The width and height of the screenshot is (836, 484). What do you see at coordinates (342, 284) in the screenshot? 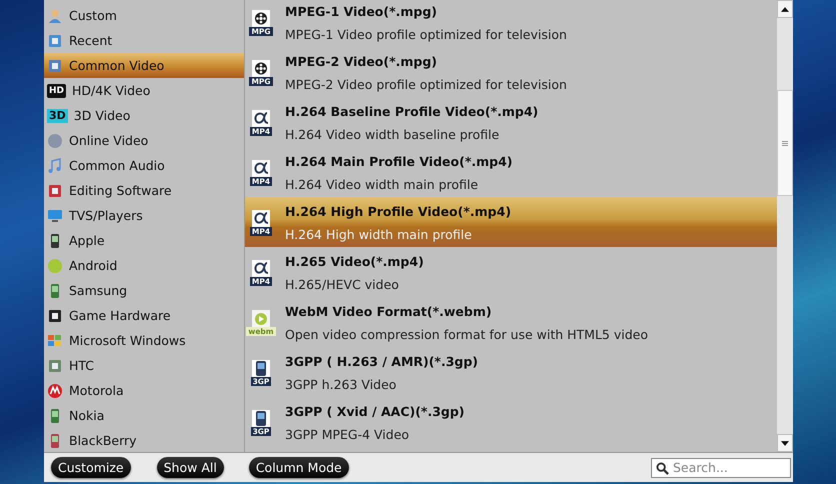
I see `format-description: H.265/HEVC video` at bounding box center [342, 284].